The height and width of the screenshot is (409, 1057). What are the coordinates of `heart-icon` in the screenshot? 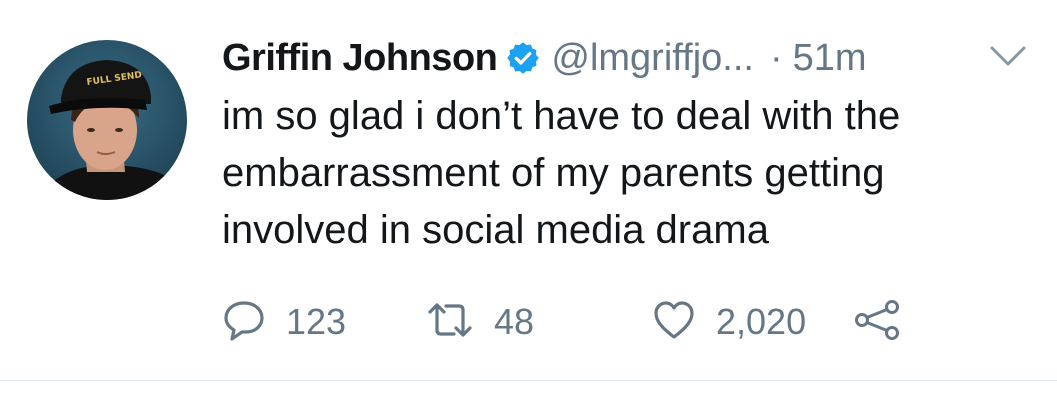 It's located at (674, 322).